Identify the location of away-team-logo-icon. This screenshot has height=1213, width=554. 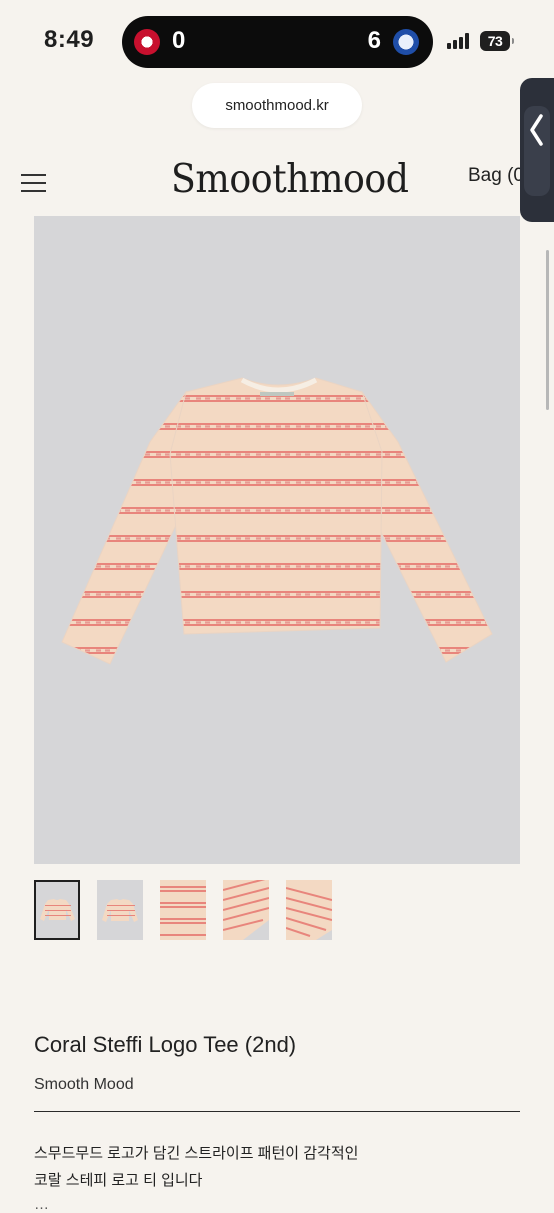
(406, 42).